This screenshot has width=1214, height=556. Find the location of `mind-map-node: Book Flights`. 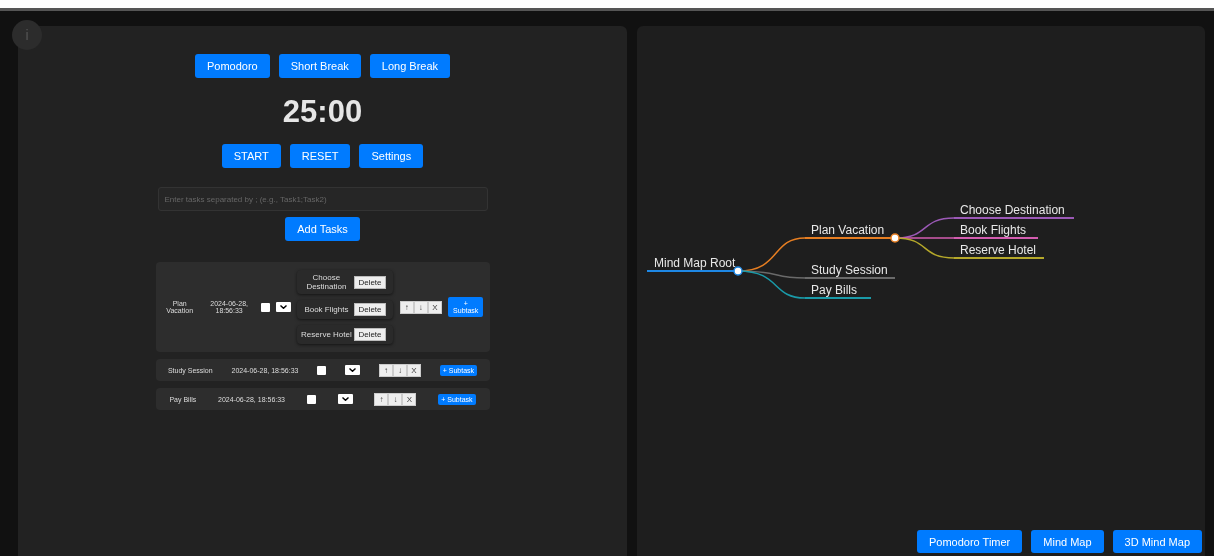

mind-map-node: Book Flights is located at coordinates (996, 231).